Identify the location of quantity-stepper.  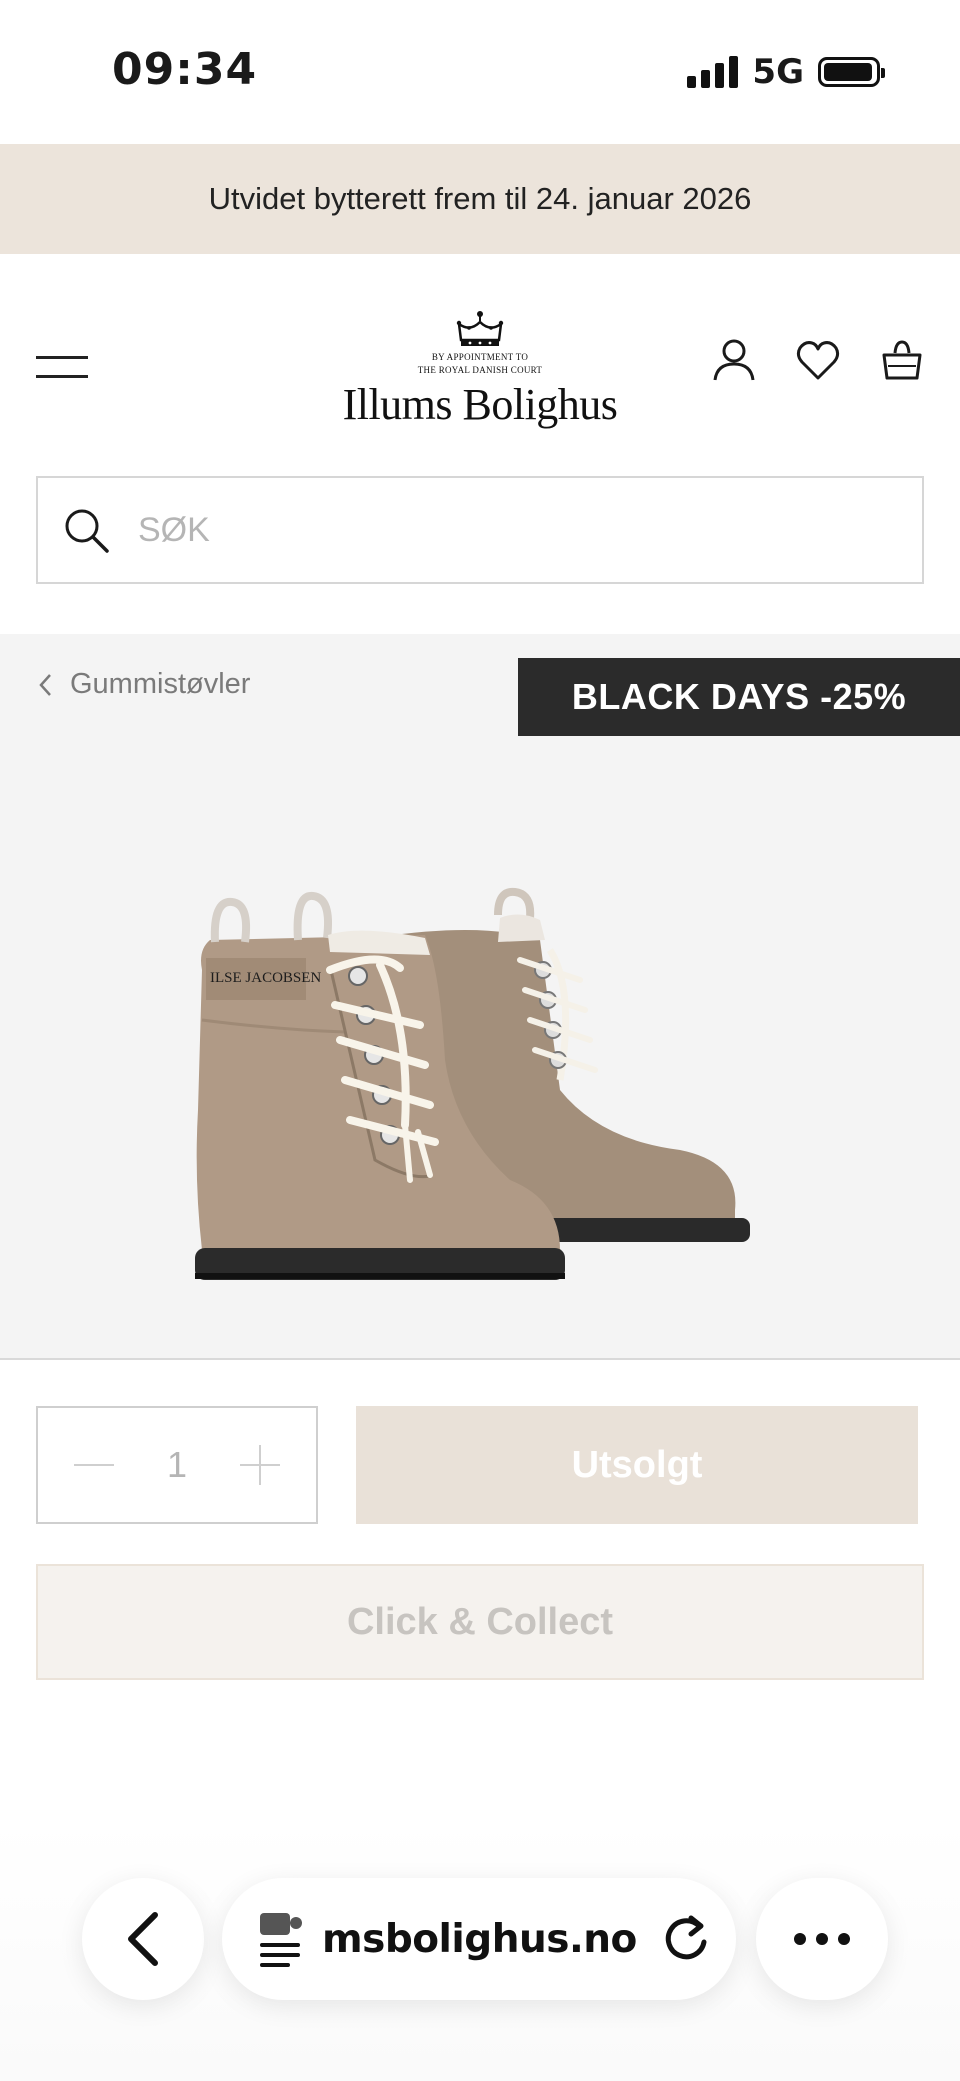
(177, 1465).